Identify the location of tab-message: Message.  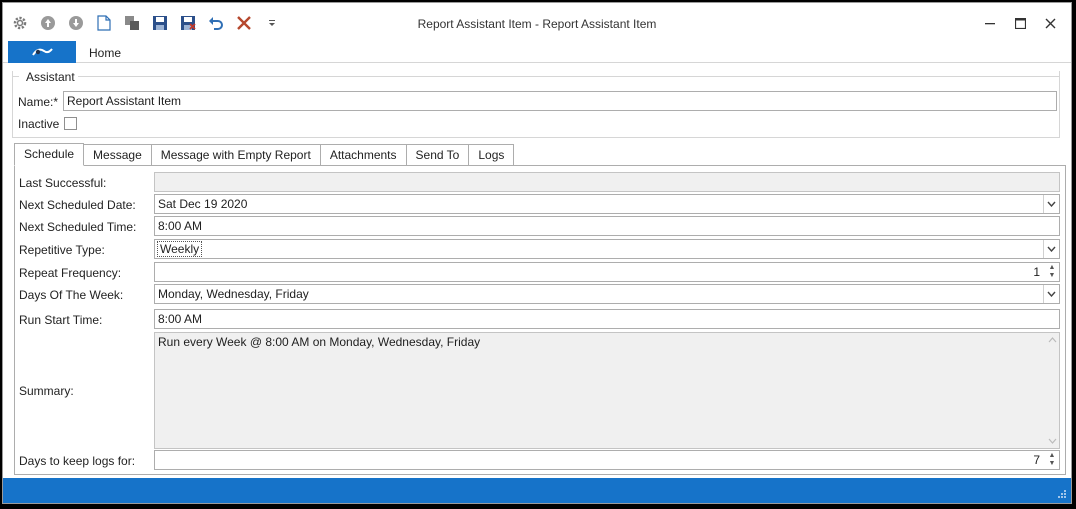
(118, 155).